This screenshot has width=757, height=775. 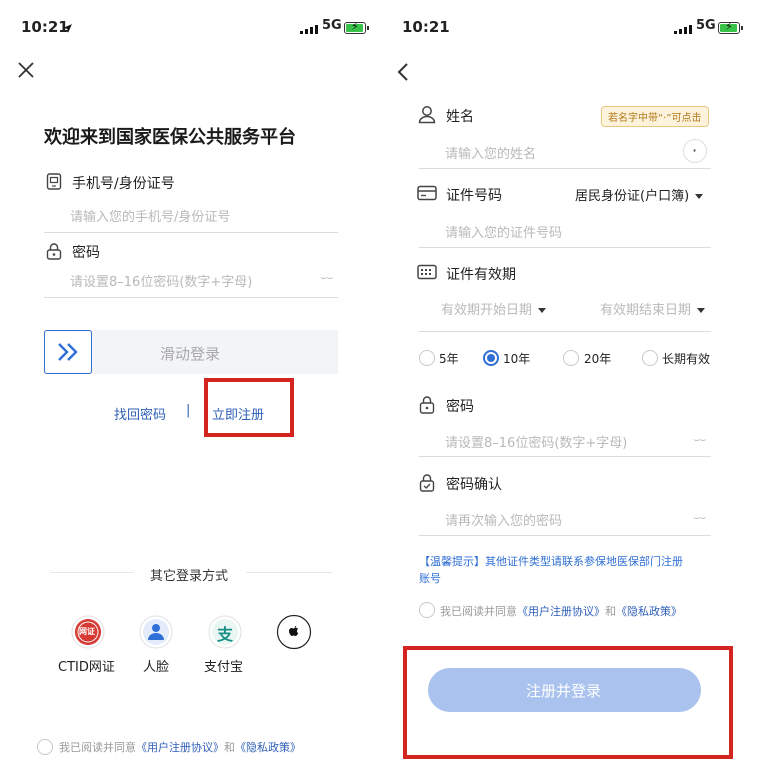 What do you see at coordinates (170, 137) in the screenshot?
I see `page-title: 欢迎来到国家医保公共服务平台` at bounding box center [170, 137].